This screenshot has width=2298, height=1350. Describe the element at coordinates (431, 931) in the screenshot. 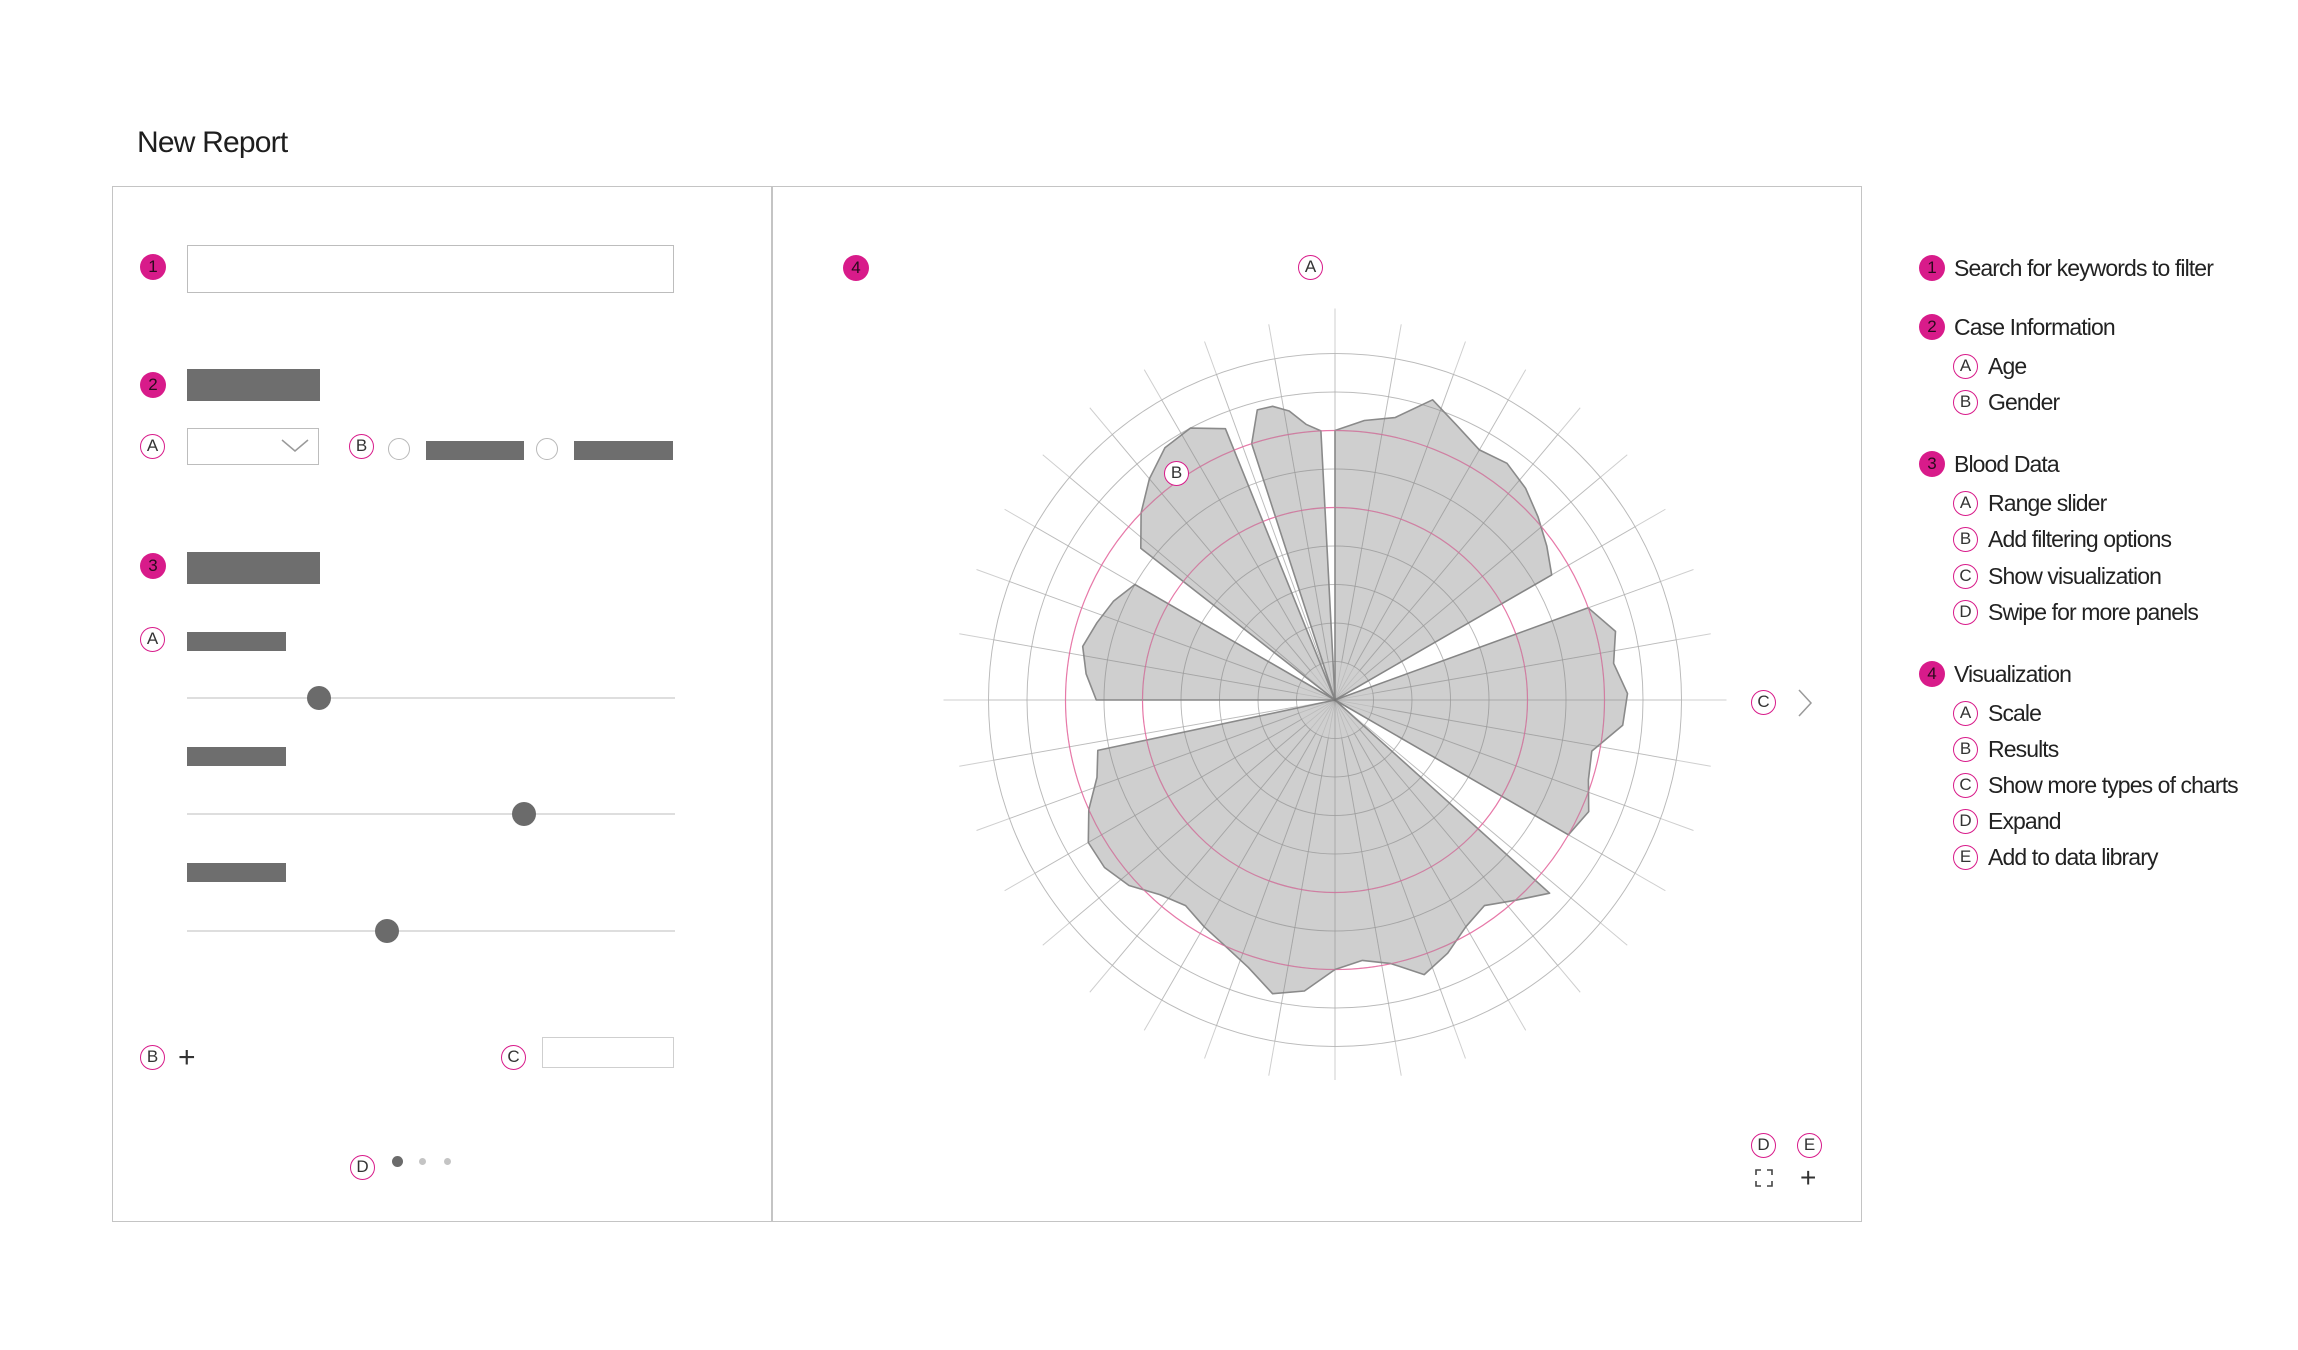

I see `slider-3-track` at that location.